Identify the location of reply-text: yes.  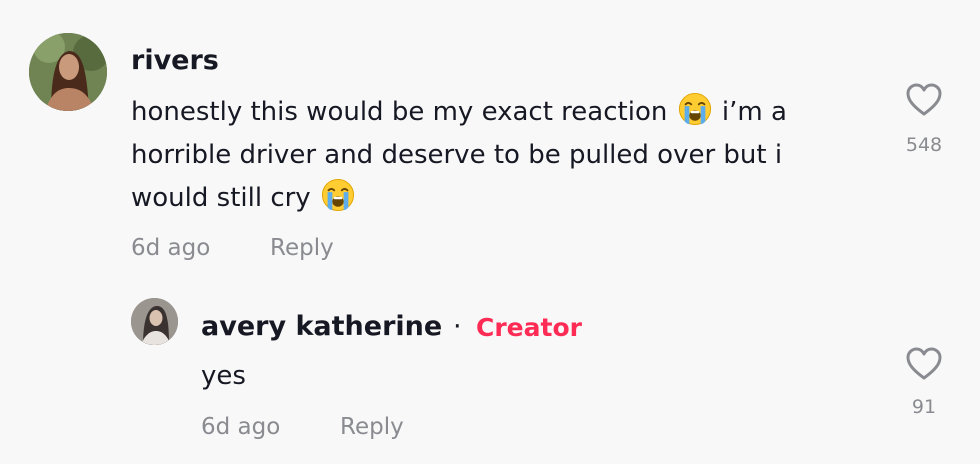
(223, 376).